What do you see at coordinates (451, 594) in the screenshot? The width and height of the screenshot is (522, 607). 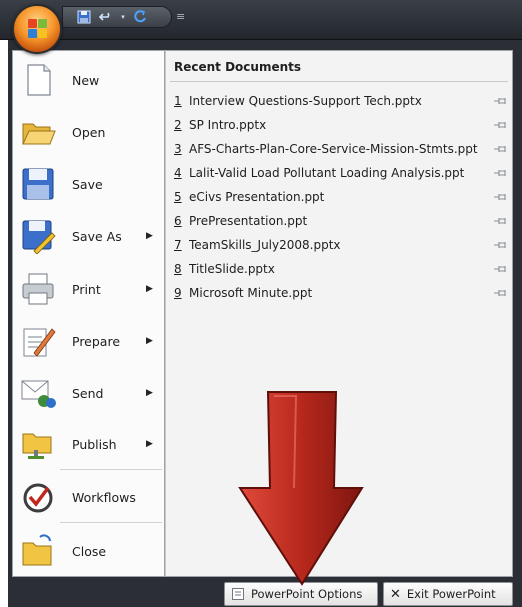 I see `exit-label: Exit PowerPoint` at bounding box center [451, 594].